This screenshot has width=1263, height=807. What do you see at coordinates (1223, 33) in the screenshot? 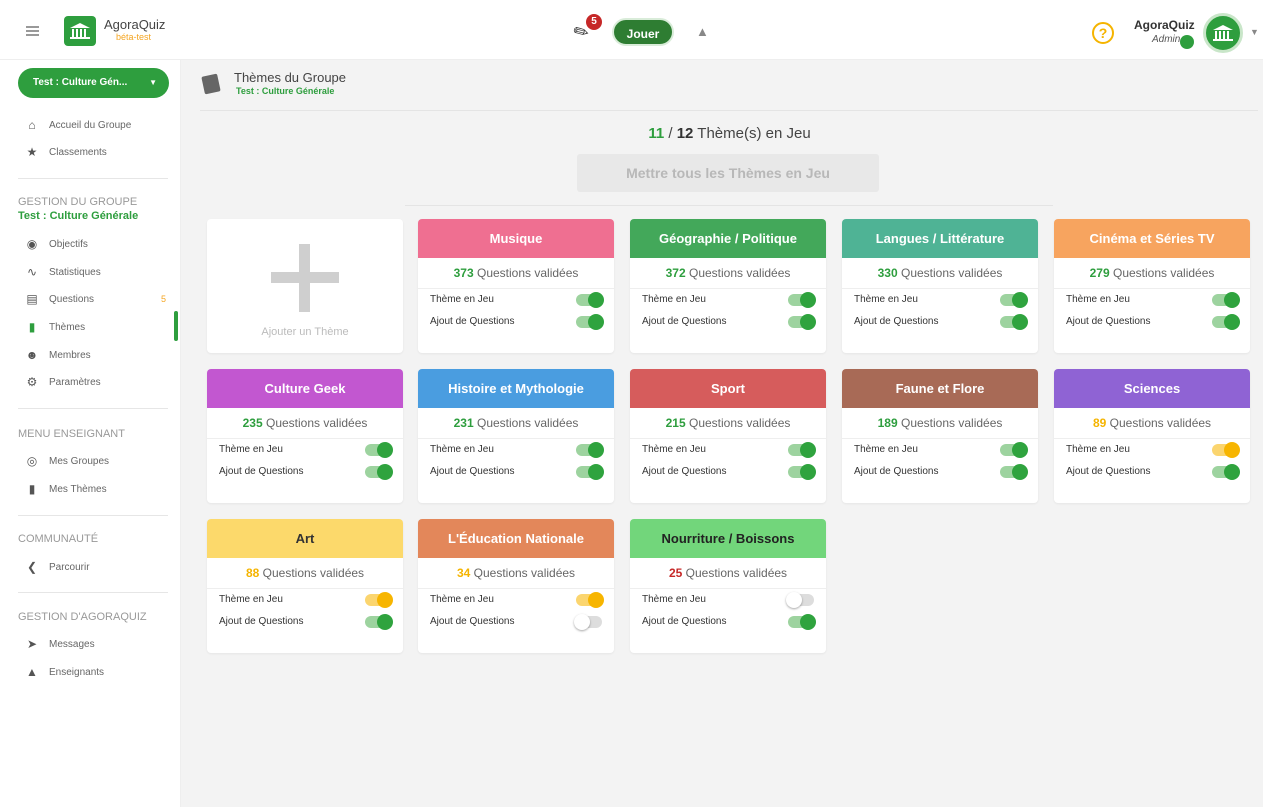
I see `avatar` at bounding box center [1223, 33].